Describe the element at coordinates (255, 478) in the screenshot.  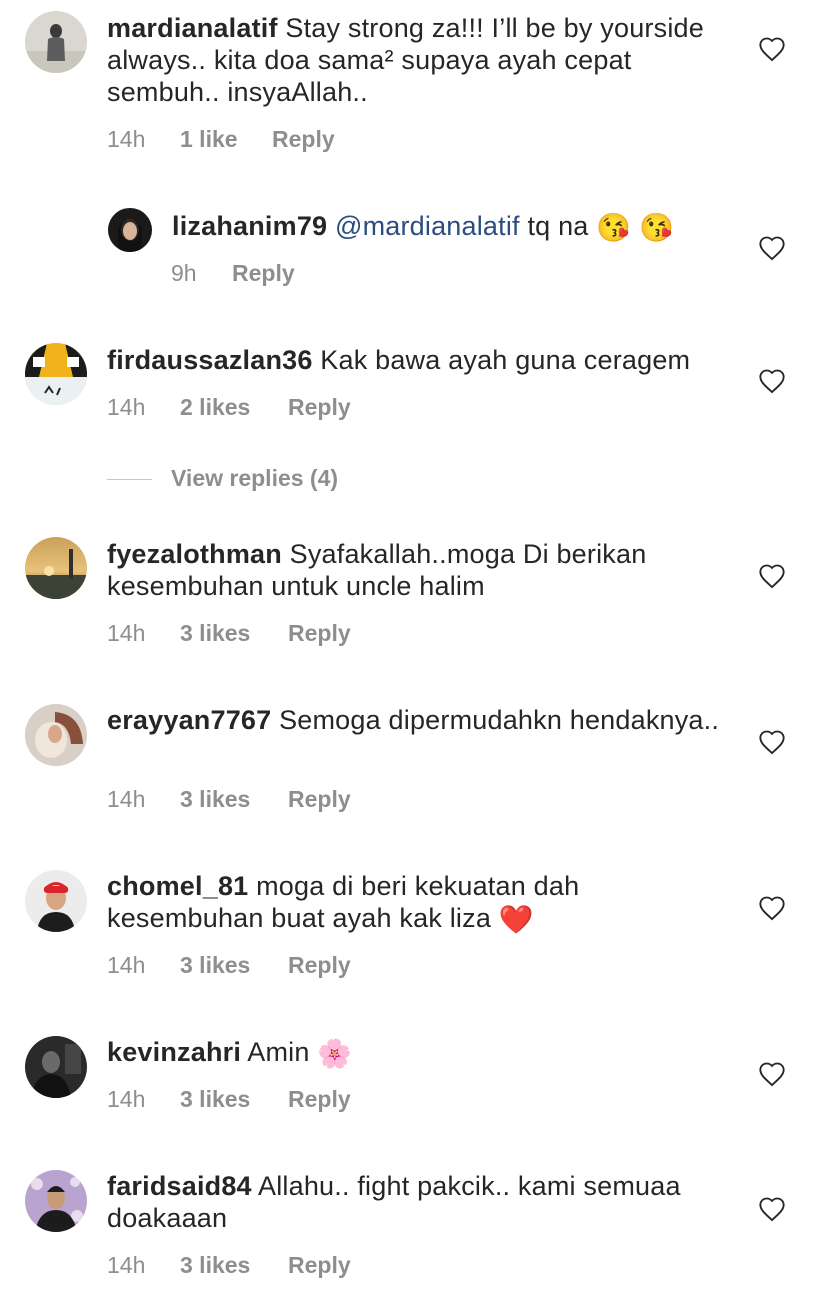
I see `view-replies-label: View replies (4)` at that location.